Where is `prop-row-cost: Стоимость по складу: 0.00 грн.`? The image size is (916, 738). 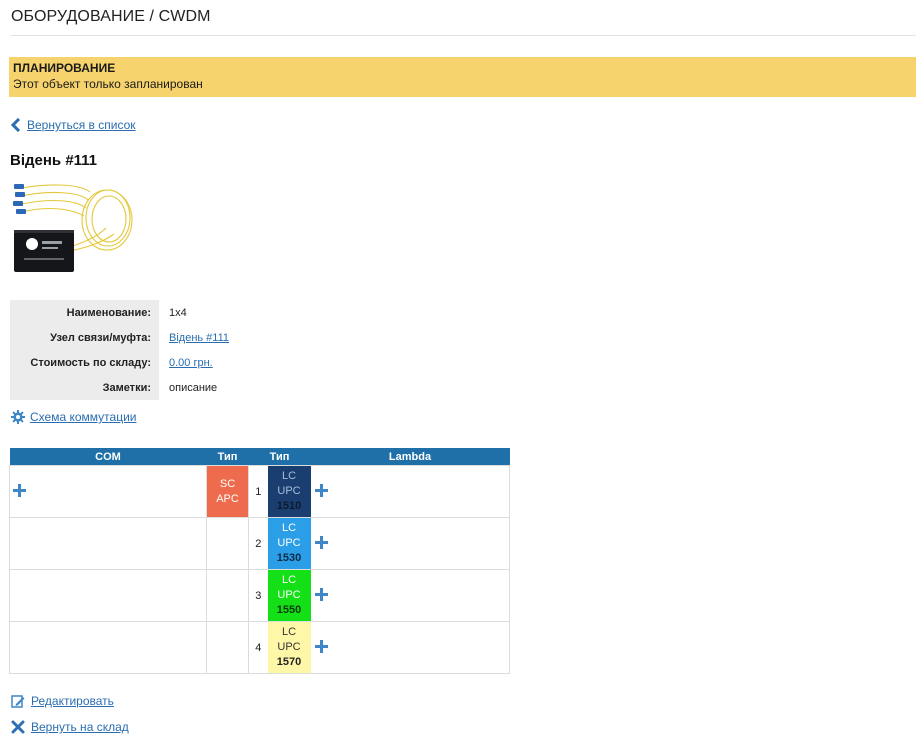
prop-row-cost: Стоимость по складу: 0.00 грн. is located at coordinates (119, 362).